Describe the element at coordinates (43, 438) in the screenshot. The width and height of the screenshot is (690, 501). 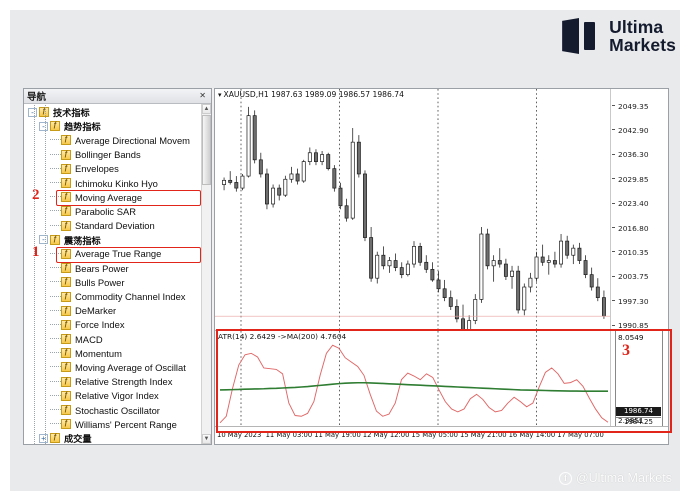
I see `expand-icon: +` at that location.